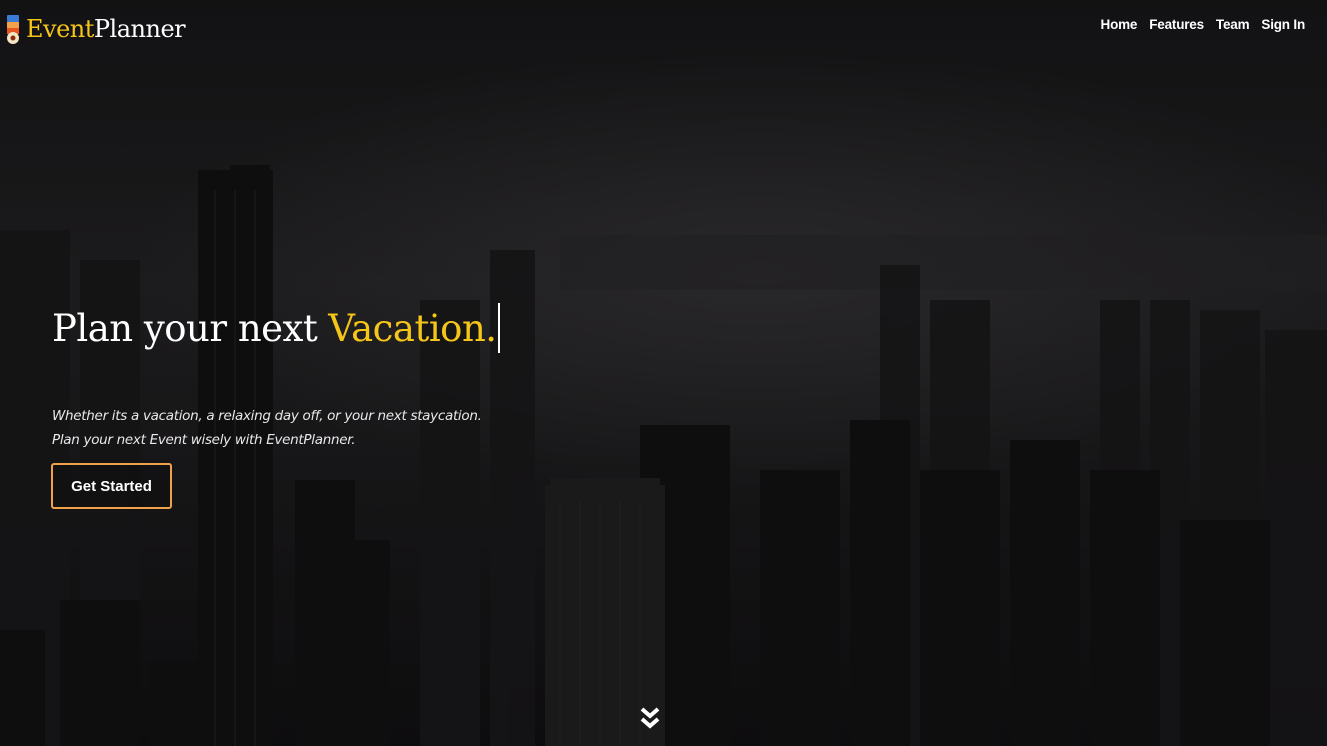 The width and height of the screenshot is (1327, 746). Describe the element at coordinates (412, 328) in the screenshot. I see `hero-title-highlight: Vacation.` at that location.